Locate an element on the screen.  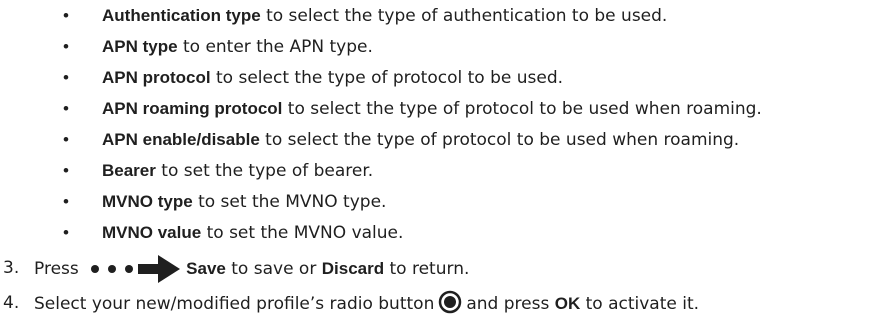
term-bearer: Bearer is located at coordinates (129, 170).